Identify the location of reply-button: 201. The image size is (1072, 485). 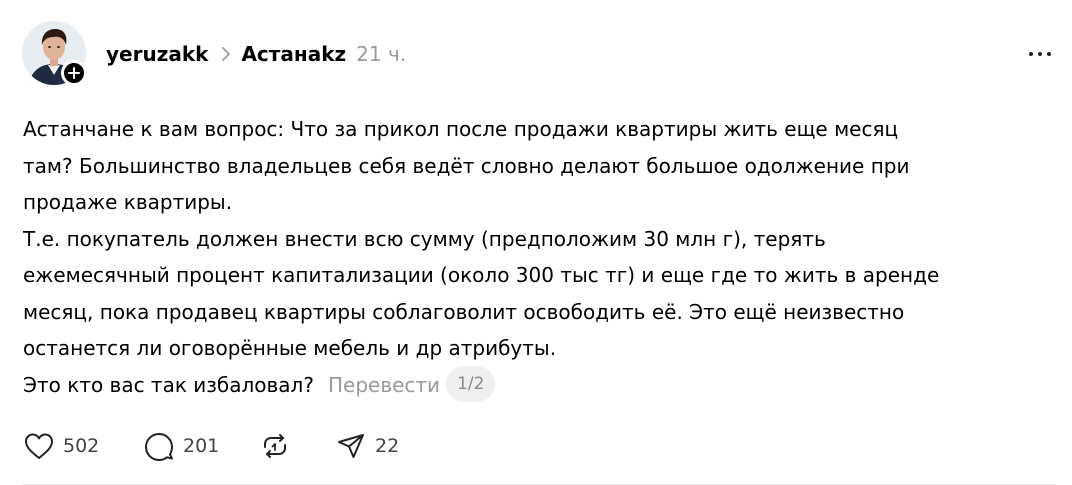
(201, 446).